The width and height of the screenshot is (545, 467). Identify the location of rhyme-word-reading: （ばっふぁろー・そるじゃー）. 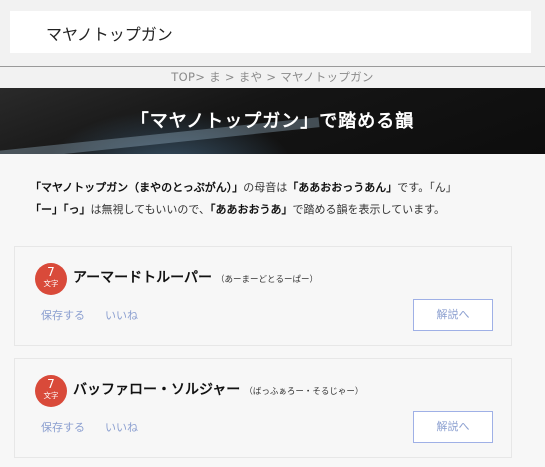
(304, 392).